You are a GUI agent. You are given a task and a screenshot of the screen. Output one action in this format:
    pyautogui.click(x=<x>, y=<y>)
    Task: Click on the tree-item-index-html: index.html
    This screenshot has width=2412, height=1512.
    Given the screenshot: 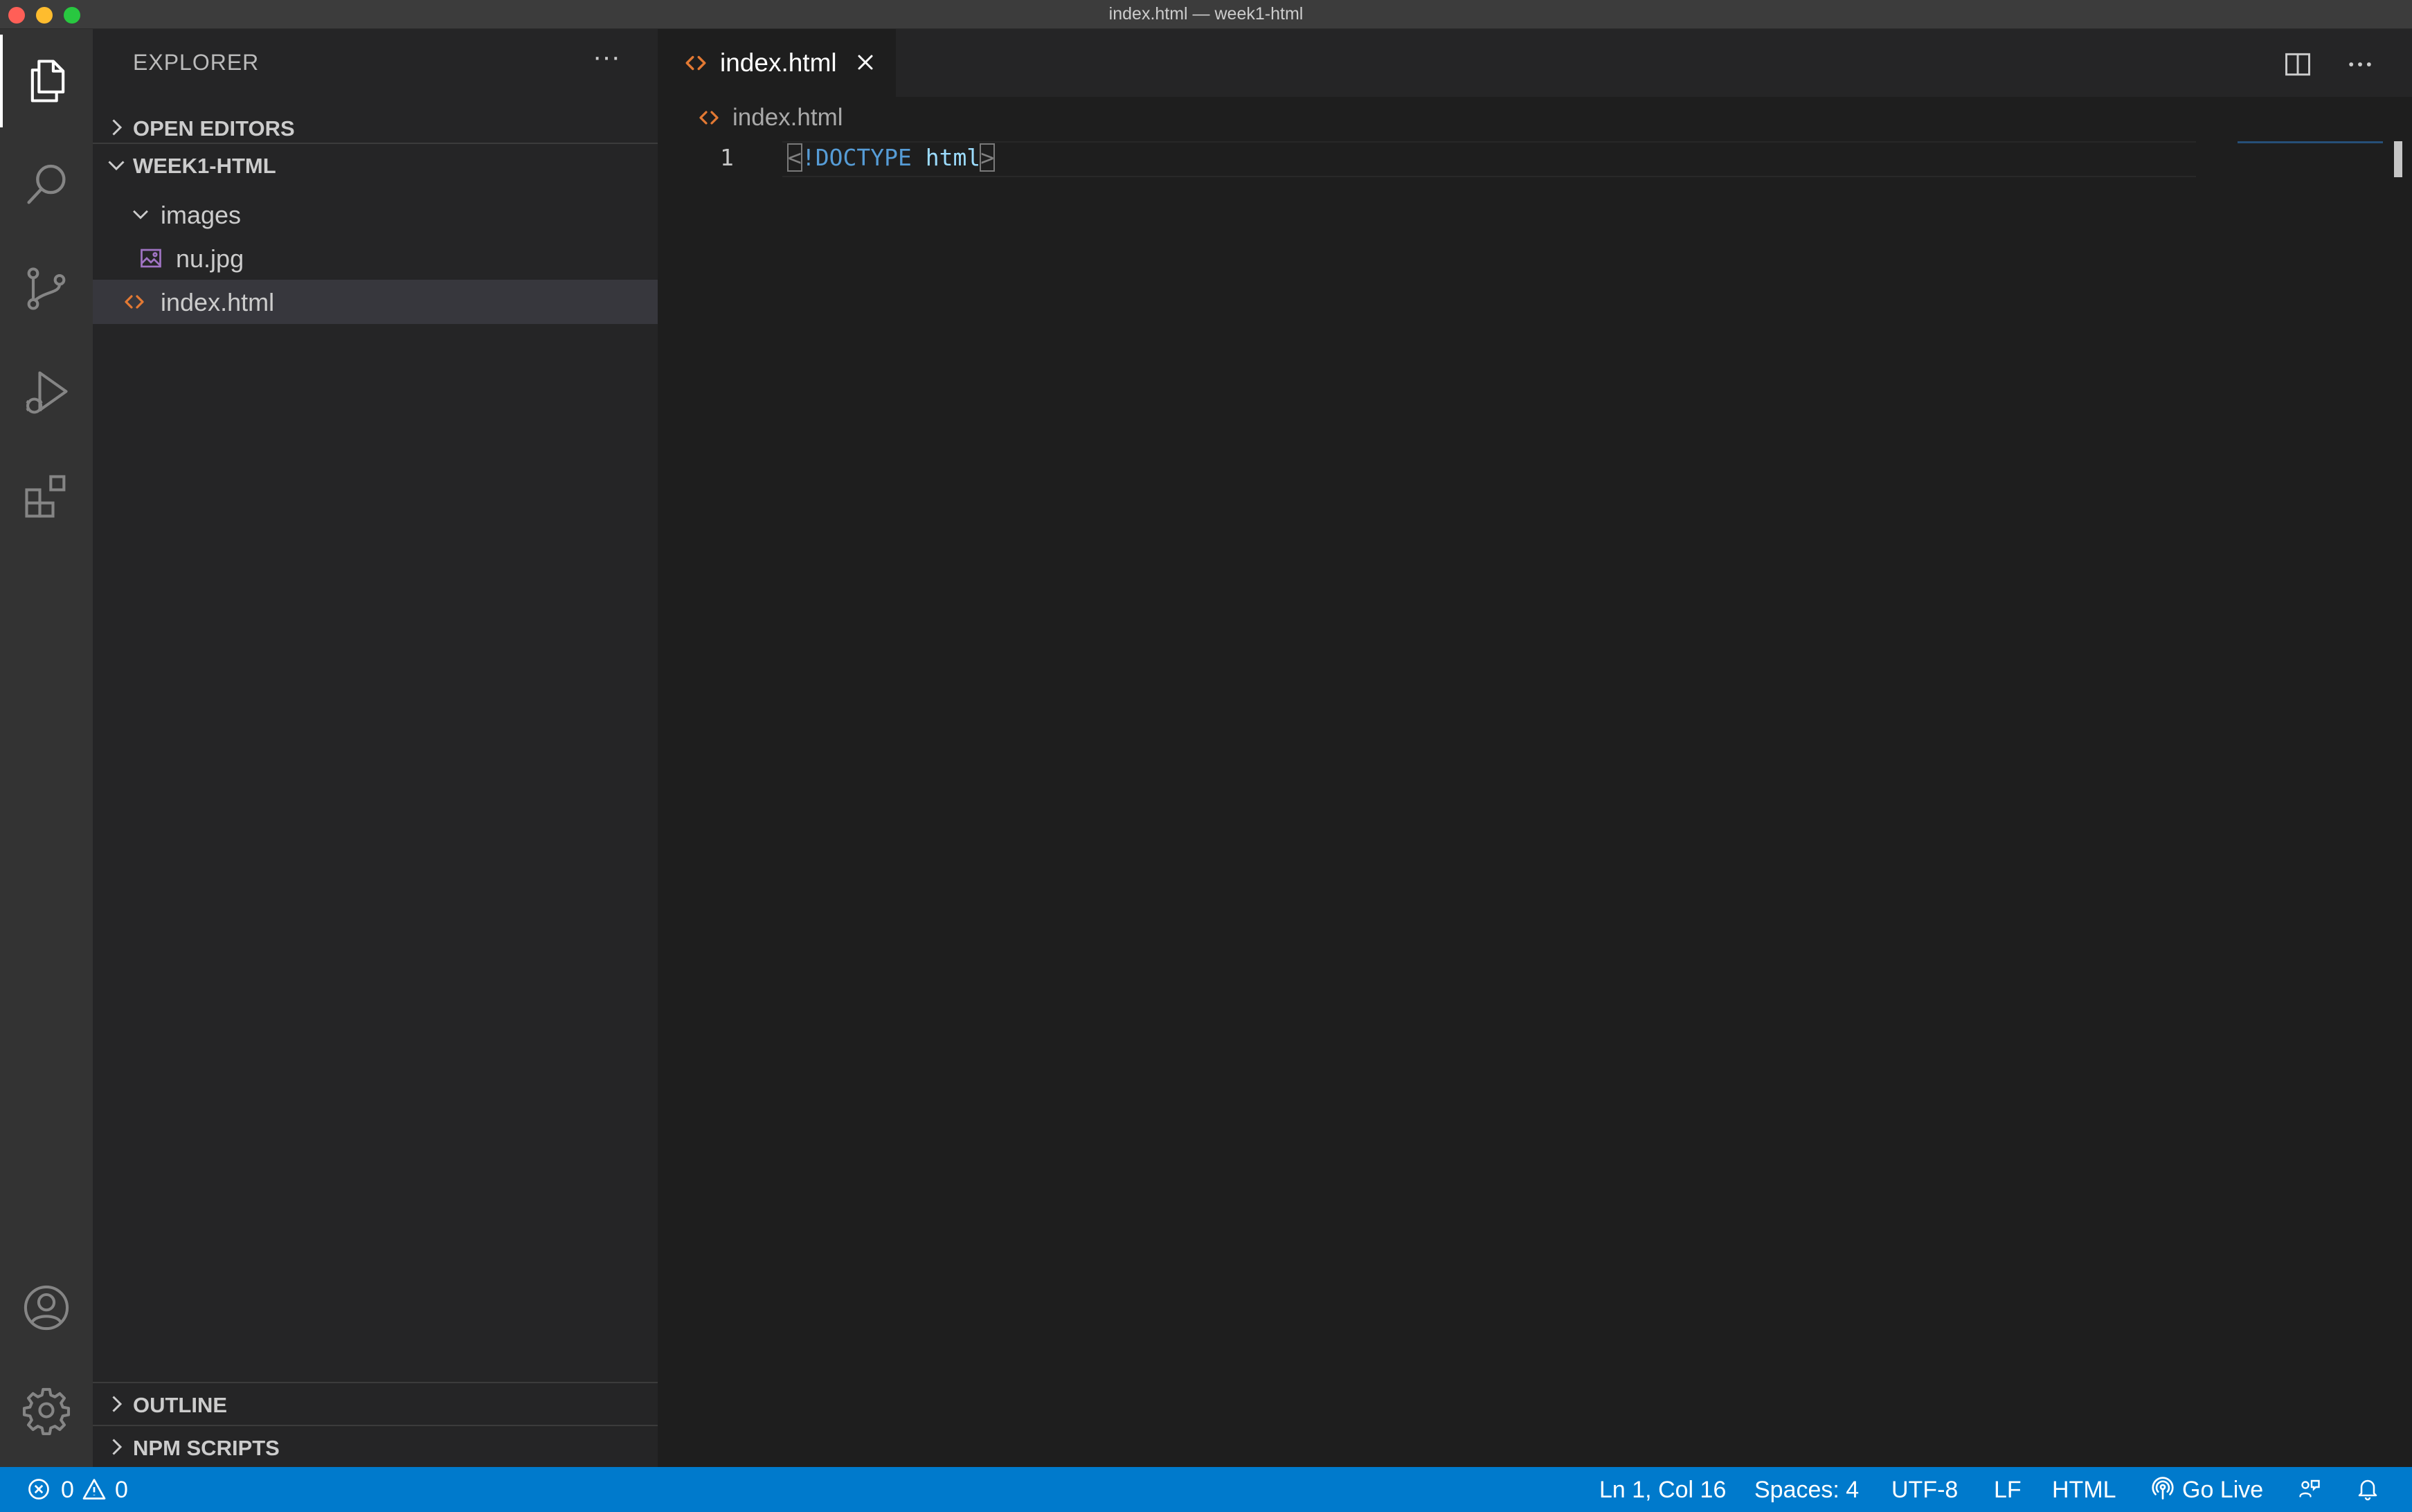 What is the action you would take?
    pyautogui.click(x=375, y=302)
    